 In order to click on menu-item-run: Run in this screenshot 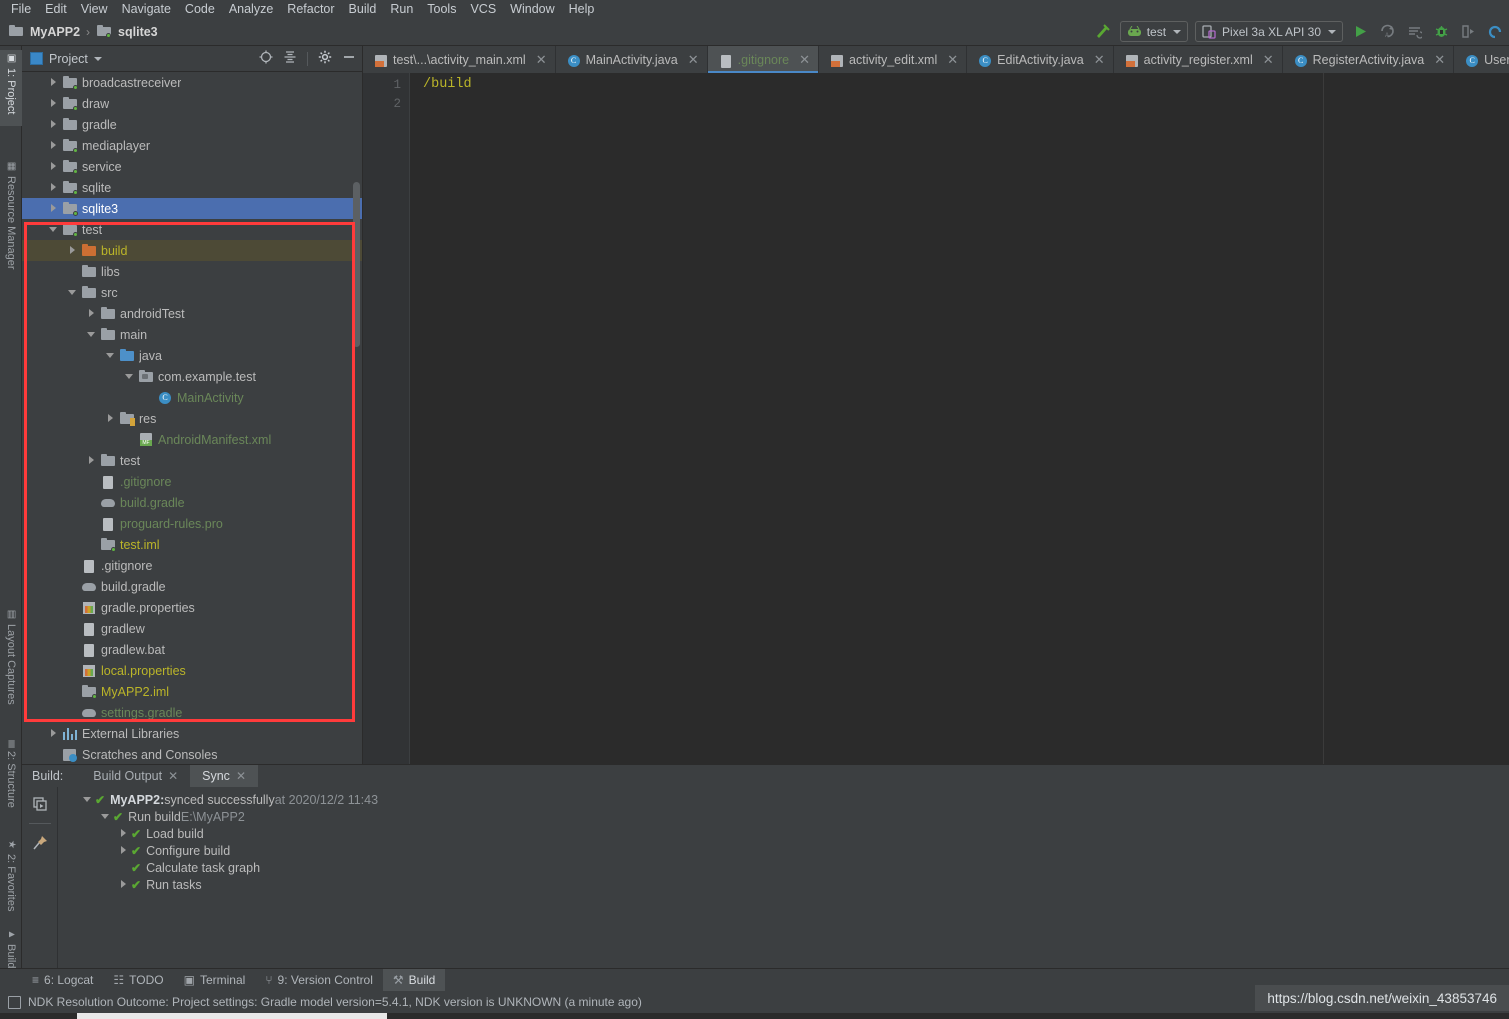, I will do `click(401, 9)`.